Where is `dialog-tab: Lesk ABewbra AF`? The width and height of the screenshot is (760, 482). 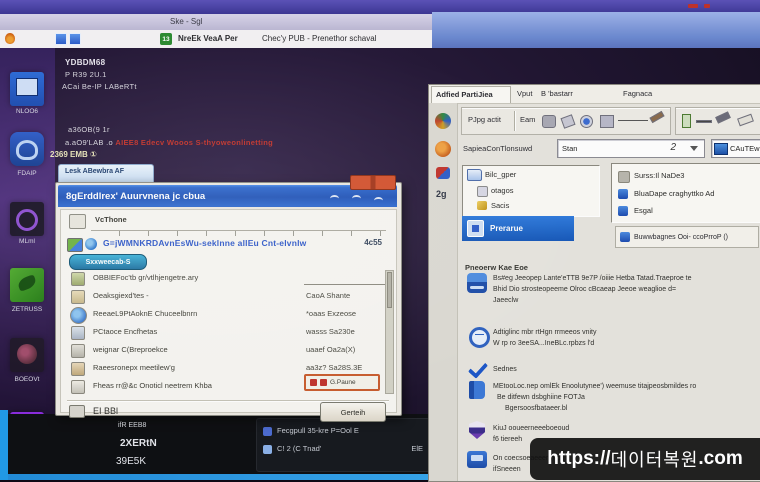
dialog-tab: Lesk ABewbra AF is located at coordinates (106, 174).